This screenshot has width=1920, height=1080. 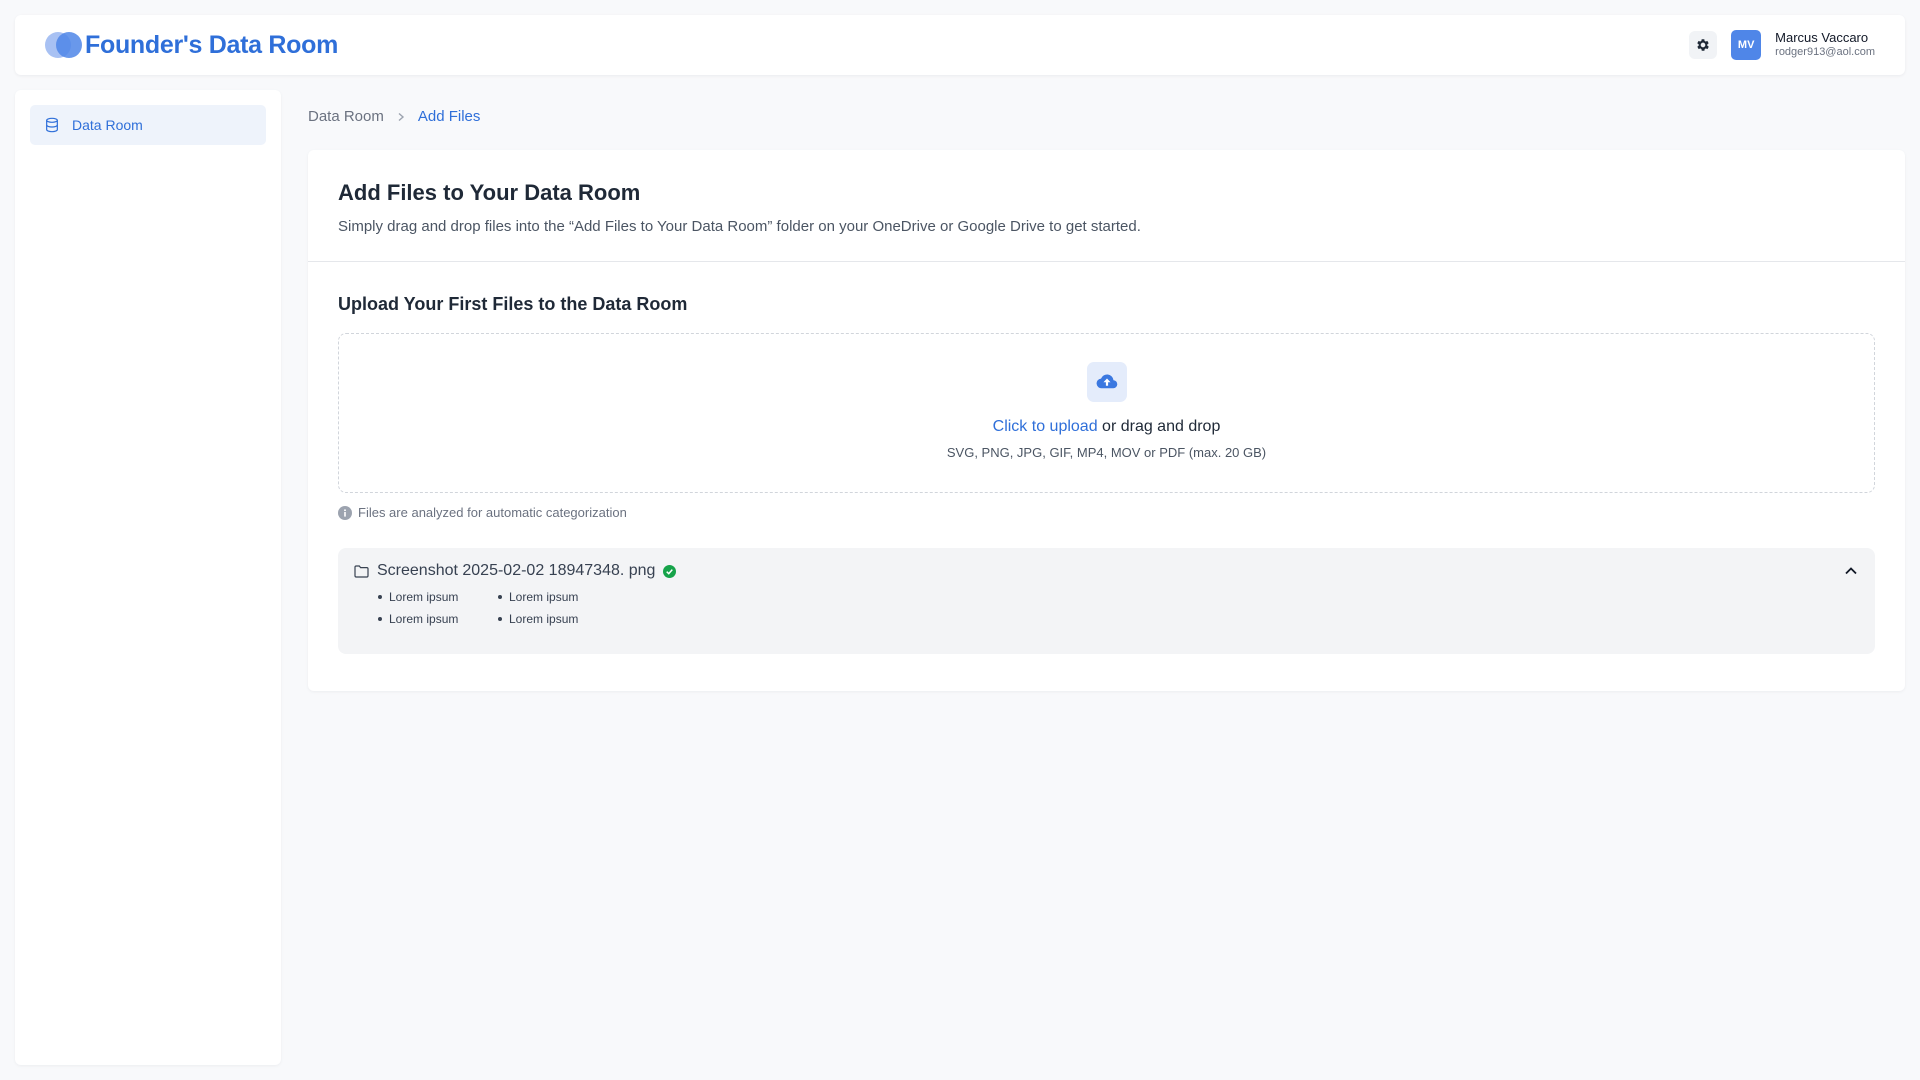 I want to click on cloud-upload-icon, so click(x=1106, y=381).